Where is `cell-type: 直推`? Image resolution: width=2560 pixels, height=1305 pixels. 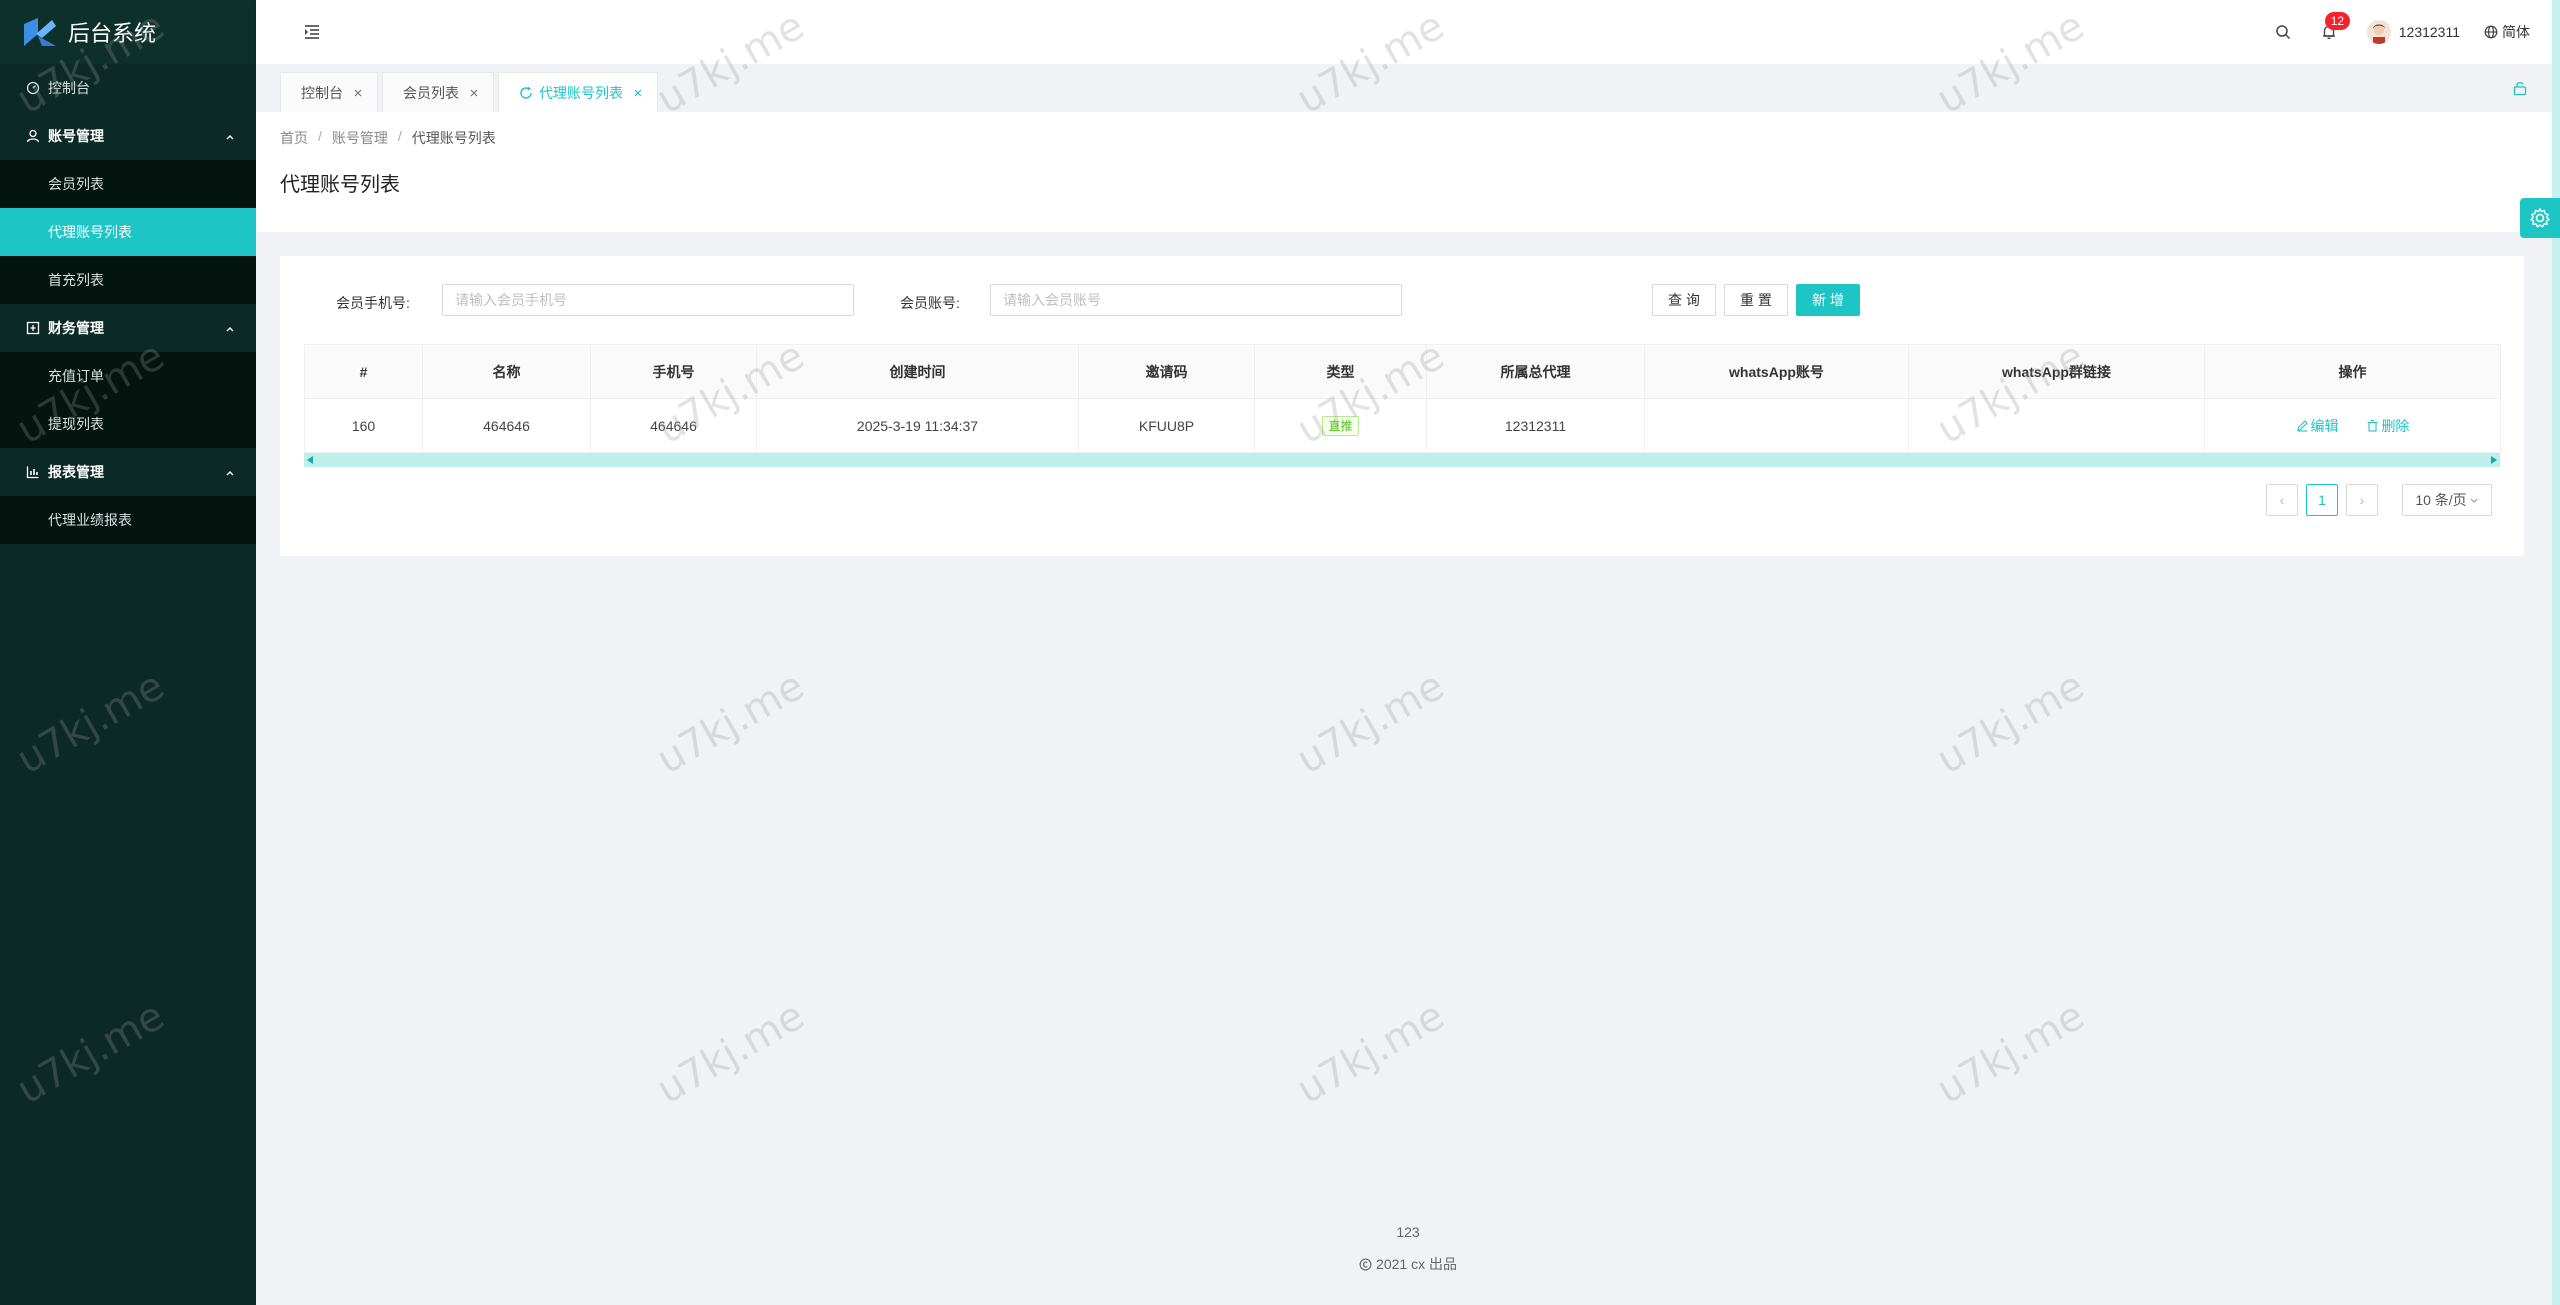
cell-type: 直推 is located at coordinates (1340, 425).